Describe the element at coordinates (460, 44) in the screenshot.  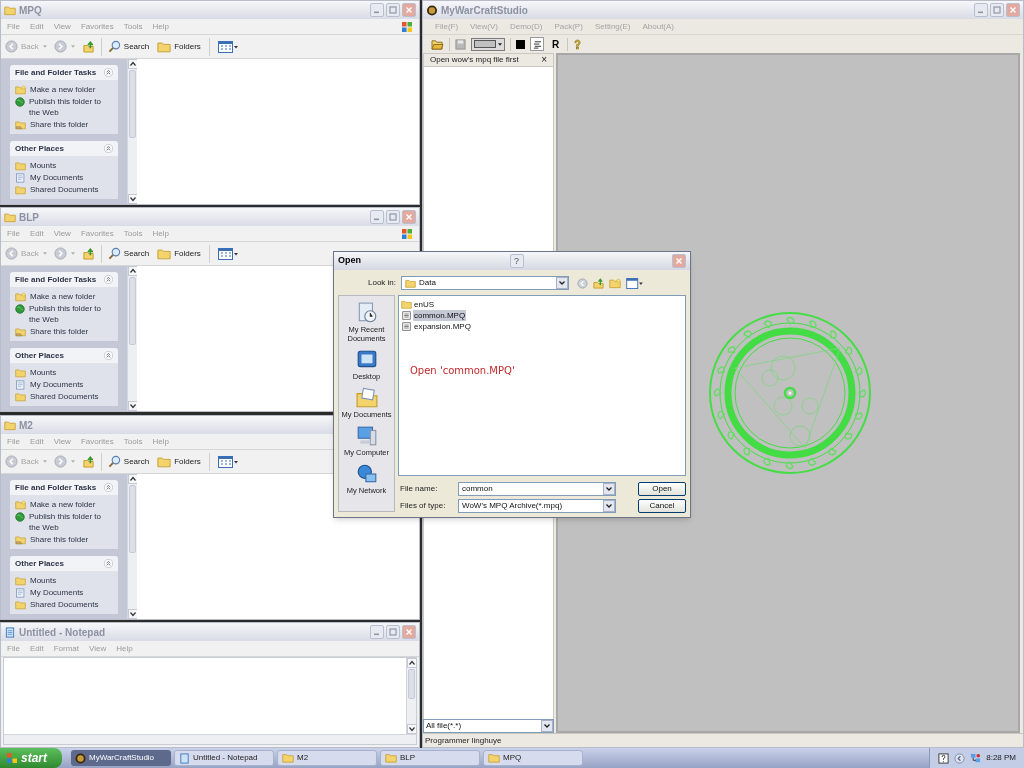
I see `save-icon` at that location.